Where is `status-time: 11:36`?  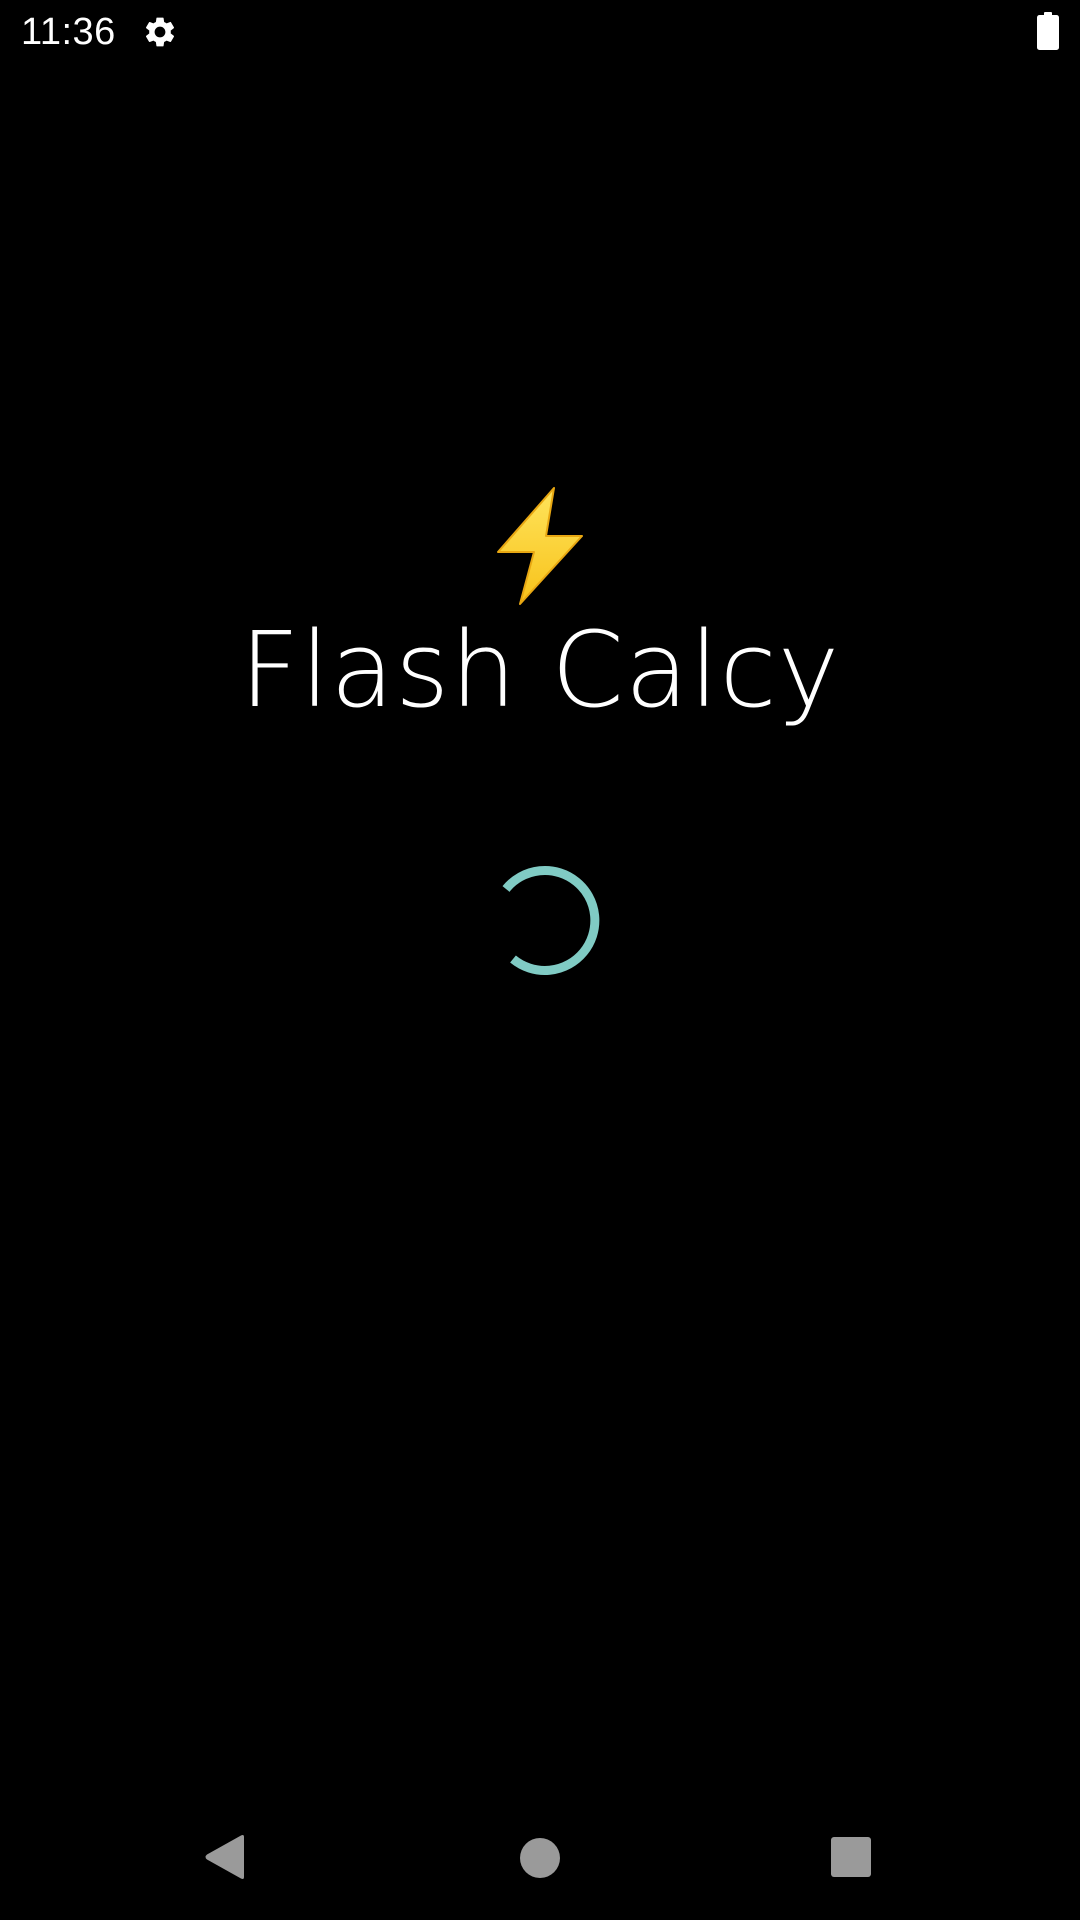 status-time: 11:36 is located at coordinates (68, 32).